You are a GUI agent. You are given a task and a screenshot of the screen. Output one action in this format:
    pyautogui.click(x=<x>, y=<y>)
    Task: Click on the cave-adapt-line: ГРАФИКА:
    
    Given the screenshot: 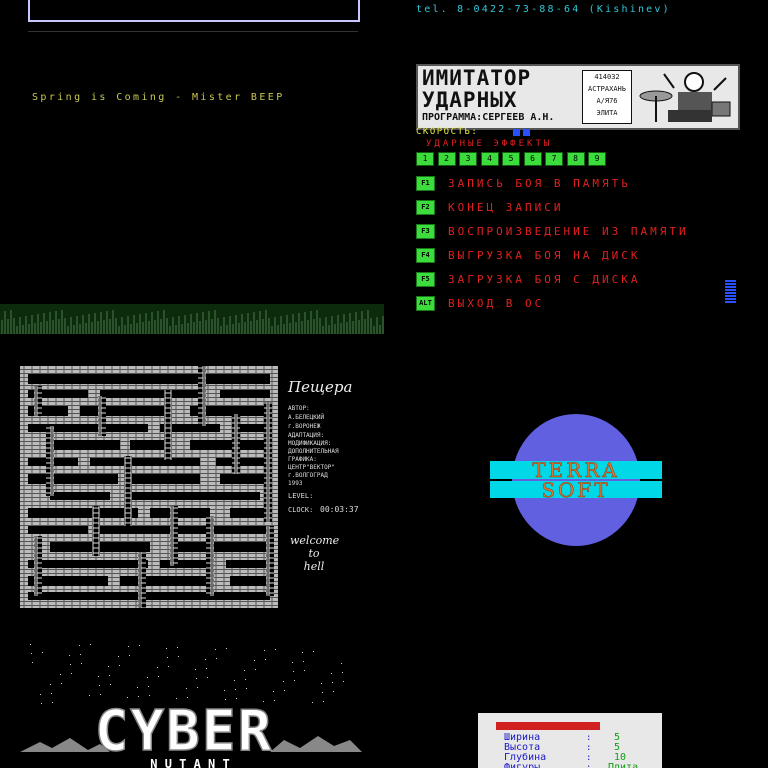 What is the action you would take?
    pyautogui.click(x=302, y=459)
    